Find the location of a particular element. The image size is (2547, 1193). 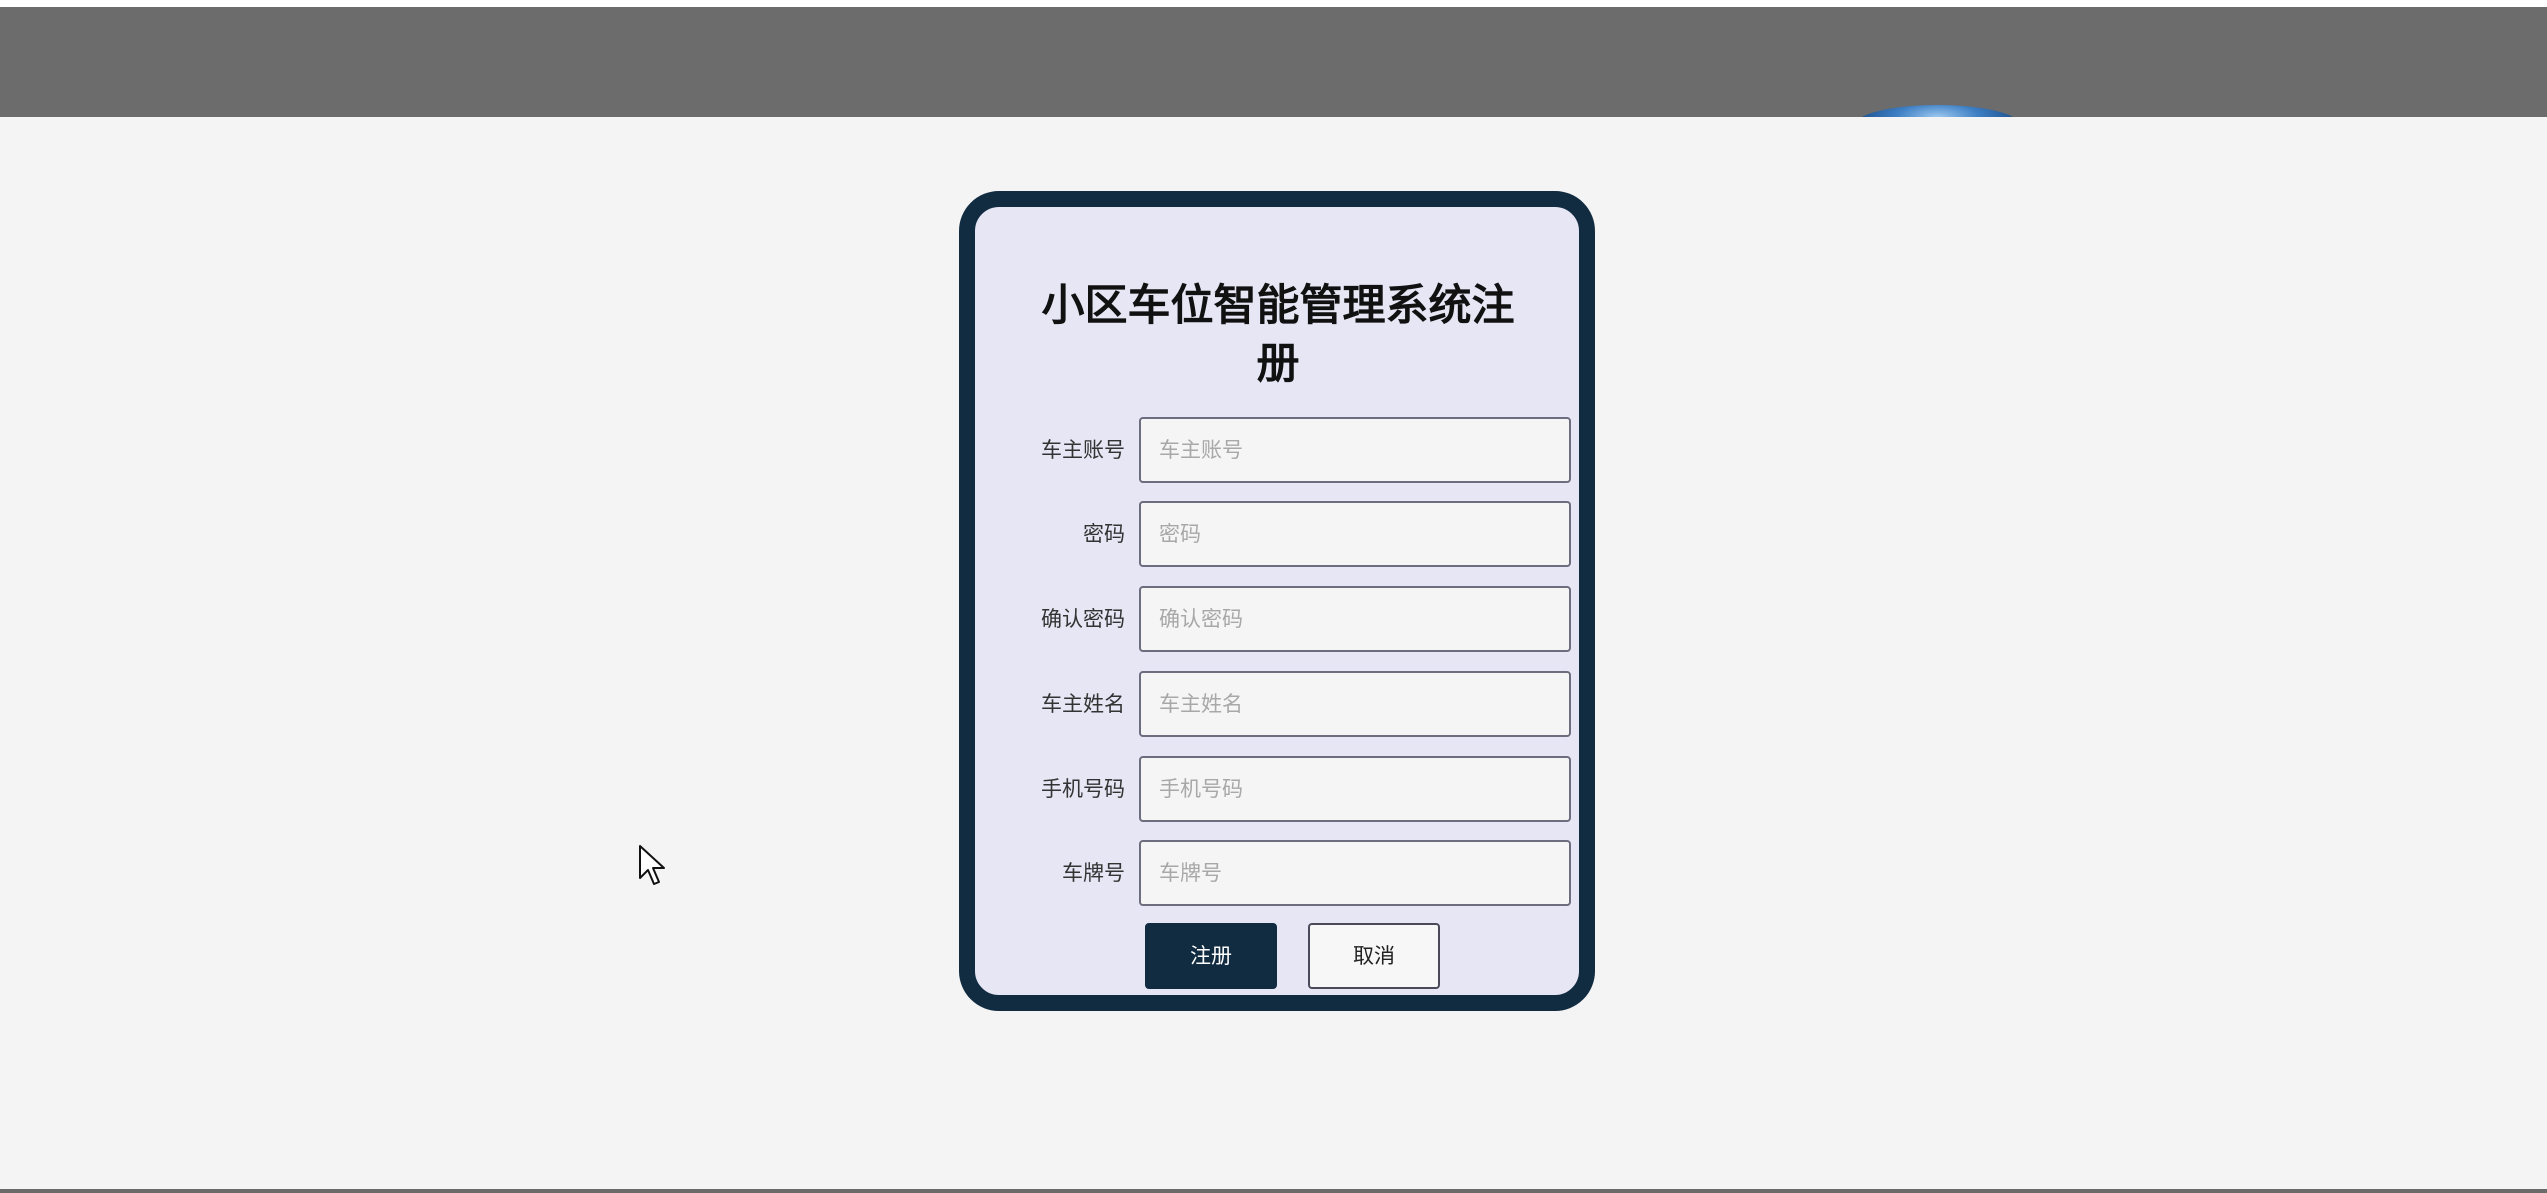

account-input is located at coordinates (1355, 450).